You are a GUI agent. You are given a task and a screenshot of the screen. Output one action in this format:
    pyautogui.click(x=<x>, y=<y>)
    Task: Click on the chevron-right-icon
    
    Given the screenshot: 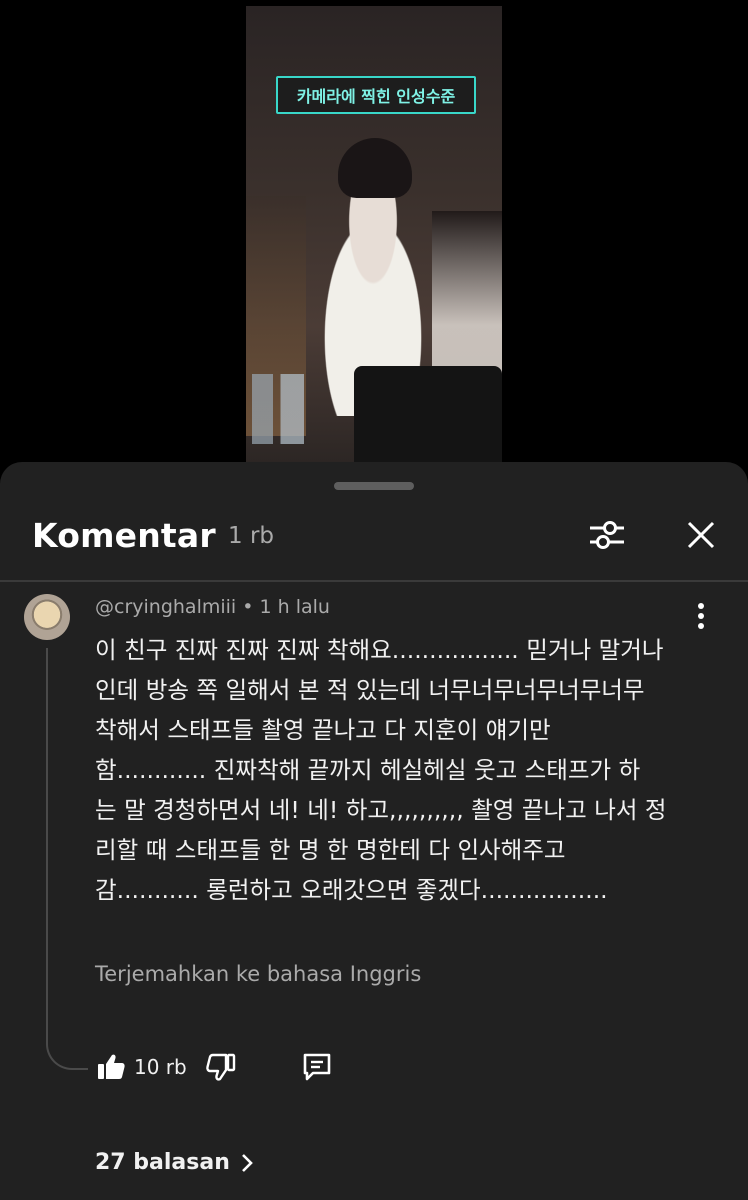 What is the action you would take?
    pyautogui.click(x=247, y=1162)
    